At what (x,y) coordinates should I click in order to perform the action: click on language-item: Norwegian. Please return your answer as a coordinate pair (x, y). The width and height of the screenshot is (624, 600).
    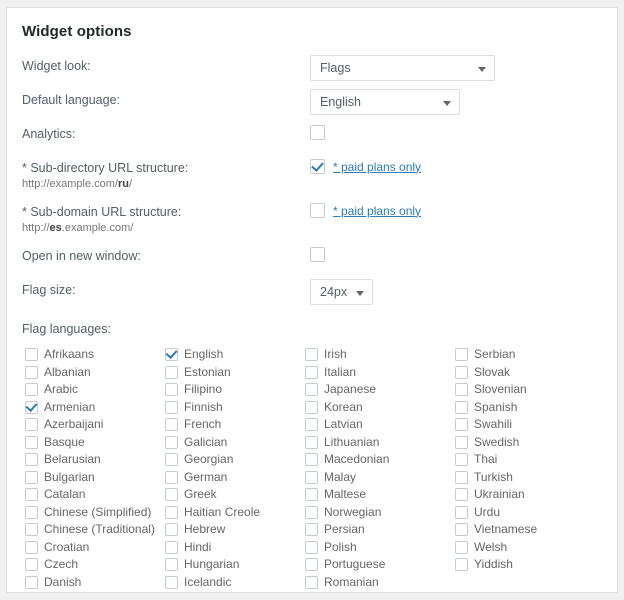
    Looking at the image, I should click on (347, 513).